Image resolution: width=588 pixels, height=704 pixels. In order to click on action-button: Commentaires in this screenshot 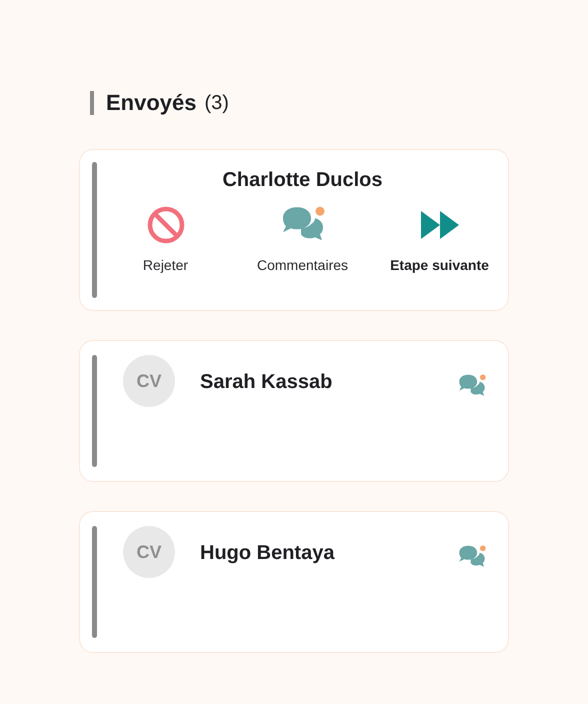, I will do `click(302, 240)`.